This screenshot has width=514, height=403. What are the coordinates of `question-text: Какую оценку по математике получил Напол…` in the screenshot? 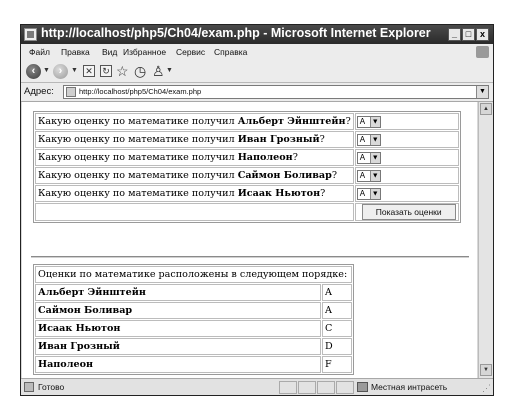 It's located at (194, 157).